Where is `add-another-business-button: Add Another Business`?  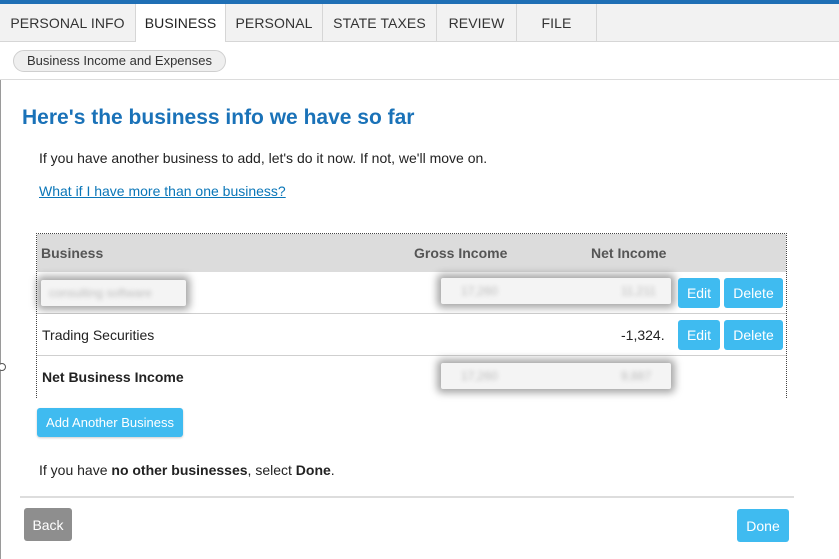
add-another-business-button: Add Another Business is located at coordinates (110, 422).